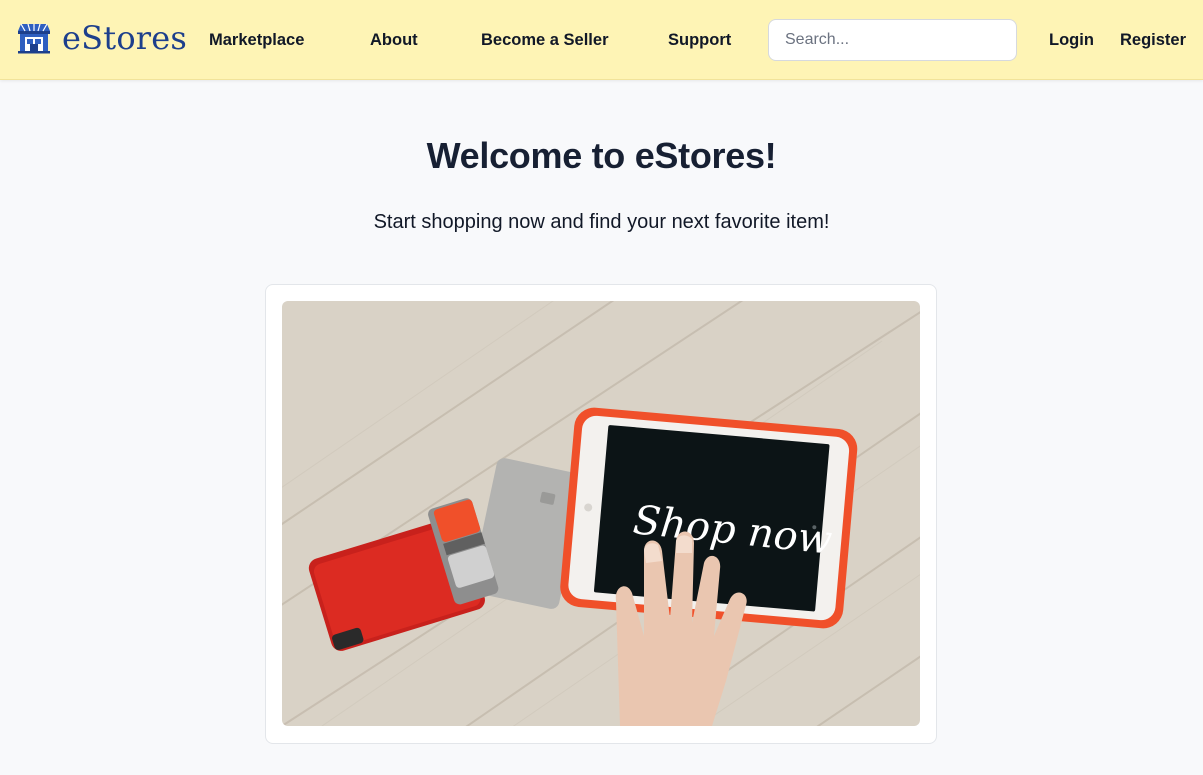 The height and width of the screenshot is (775, 1203). Describe the element at coordinates (34, 38) in the screenshot. I see `storefront-icon` at that location.